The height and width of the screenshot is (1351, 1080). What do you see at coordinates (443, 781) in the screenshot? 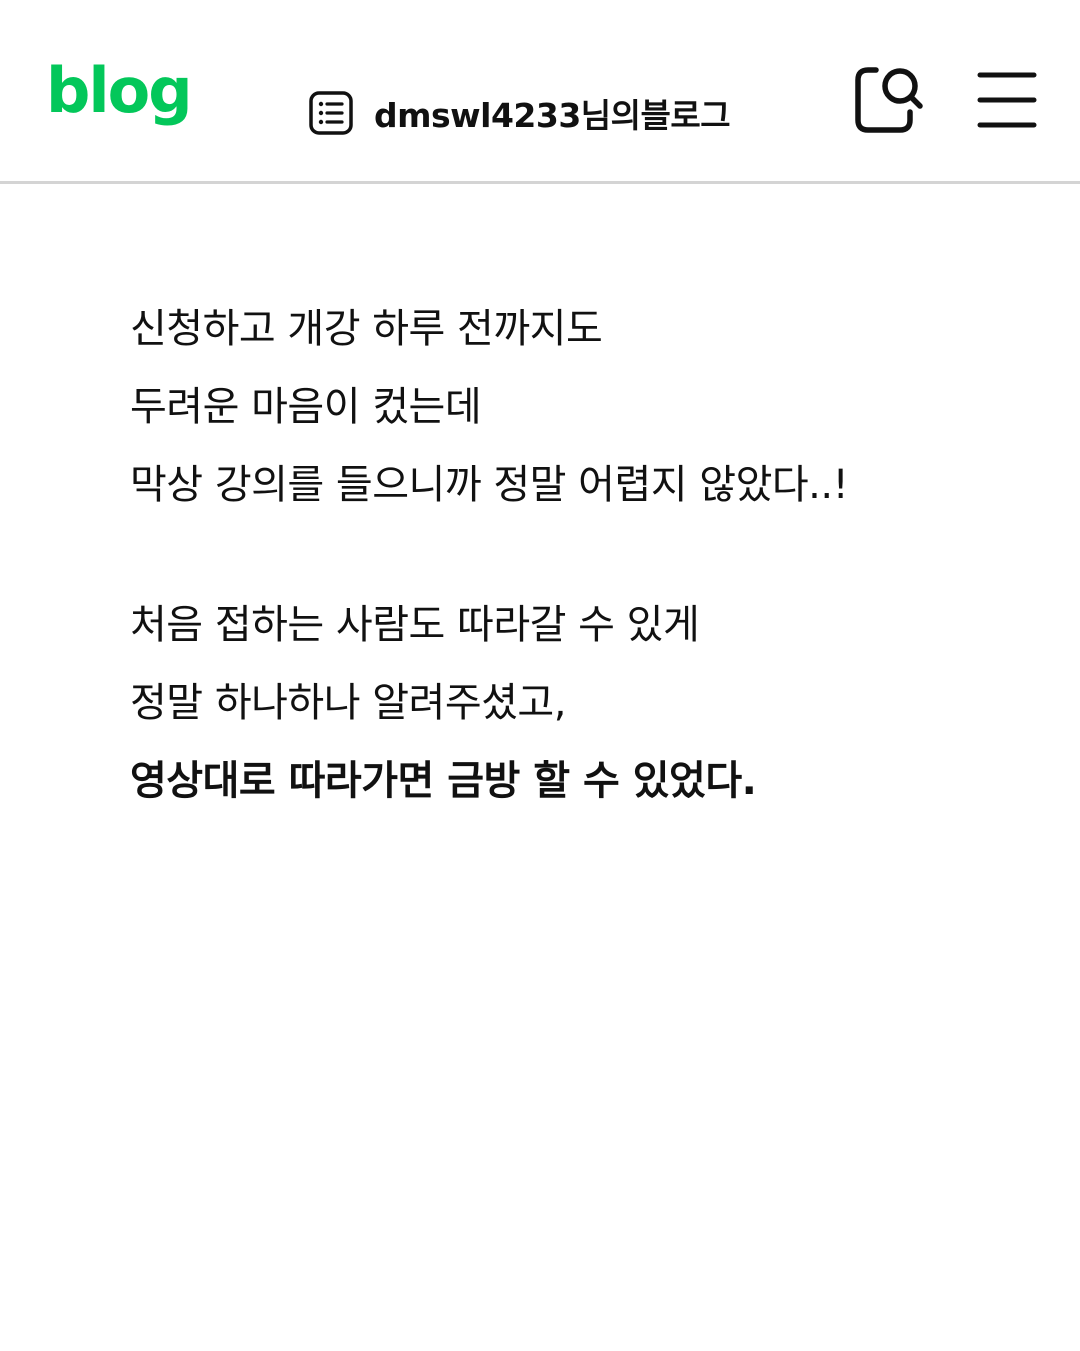
I see `post-highlight-line: 영상대로 따라가면 금방 할 수 있었다.` at bounding box center [443, 781].